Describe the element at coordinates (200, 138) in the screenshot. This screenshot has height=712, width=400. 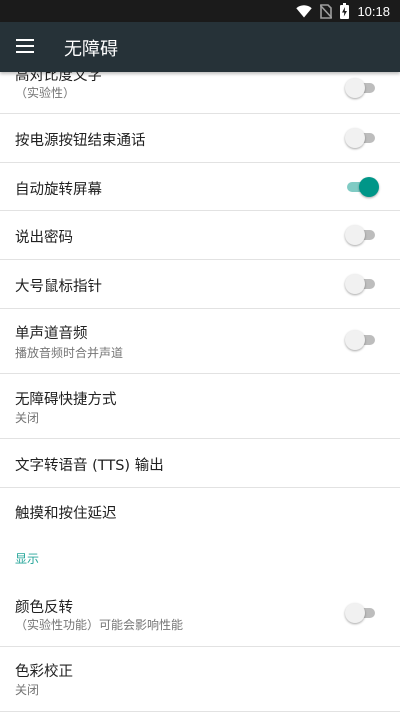
I see `setting-power-button-ends-call: 按电源按钮结束通话` at that location.